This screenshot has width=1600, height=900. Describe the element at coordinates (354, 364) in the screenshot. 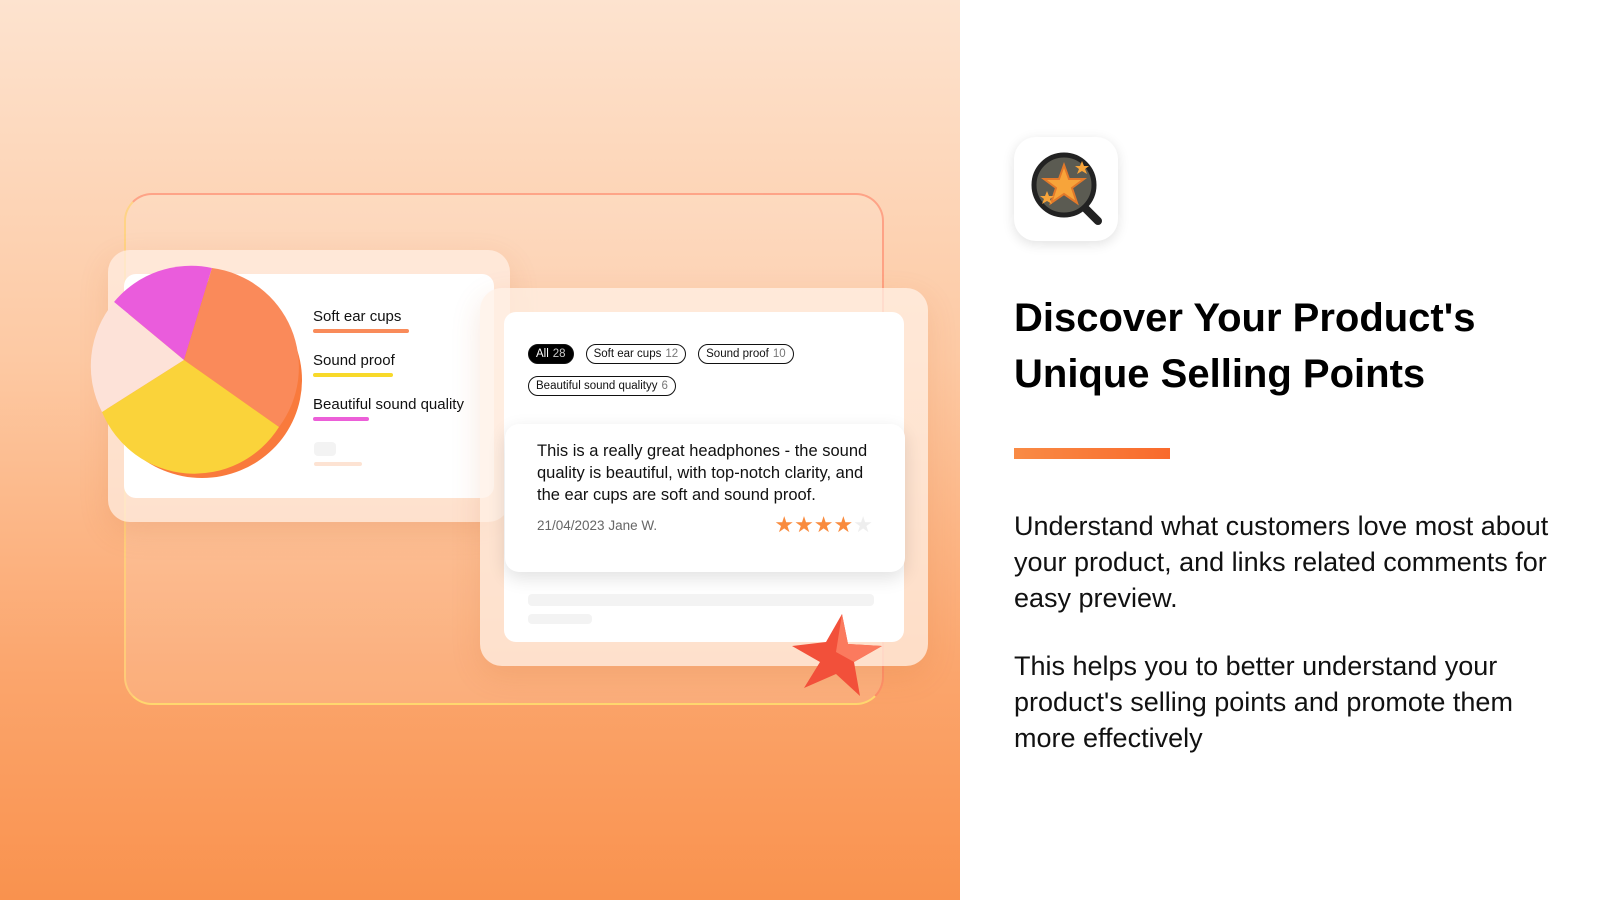

I see `legend-item: Sound proof` at that location.